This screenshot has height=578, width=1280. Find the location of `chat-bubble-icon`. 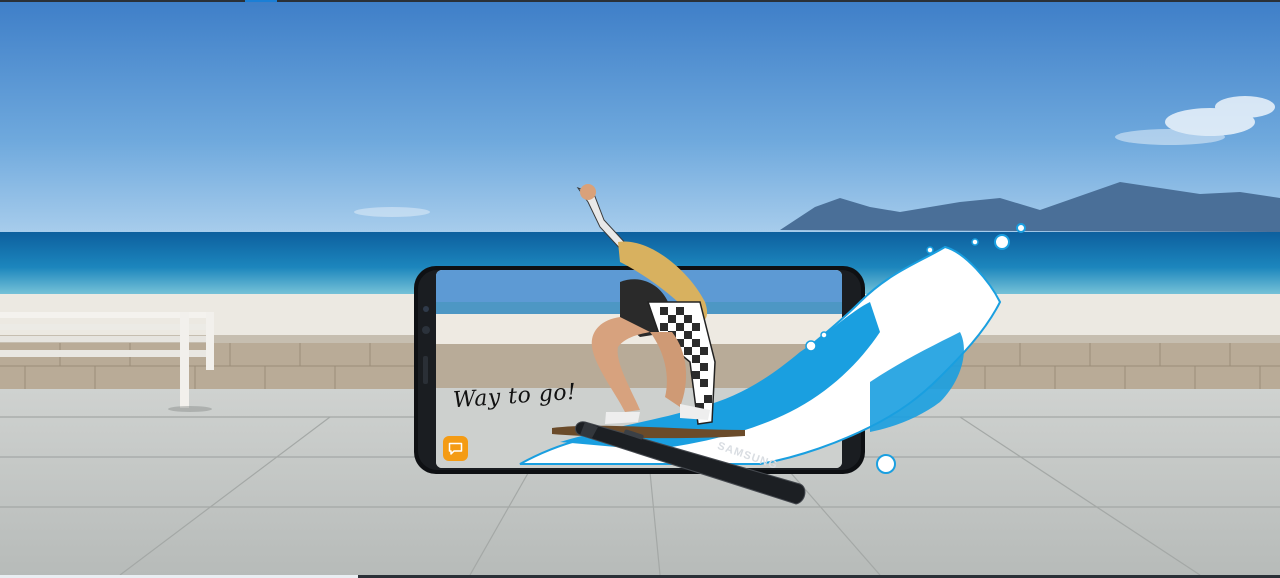

chat-bubble-icon is located at coordinates (455, 448).